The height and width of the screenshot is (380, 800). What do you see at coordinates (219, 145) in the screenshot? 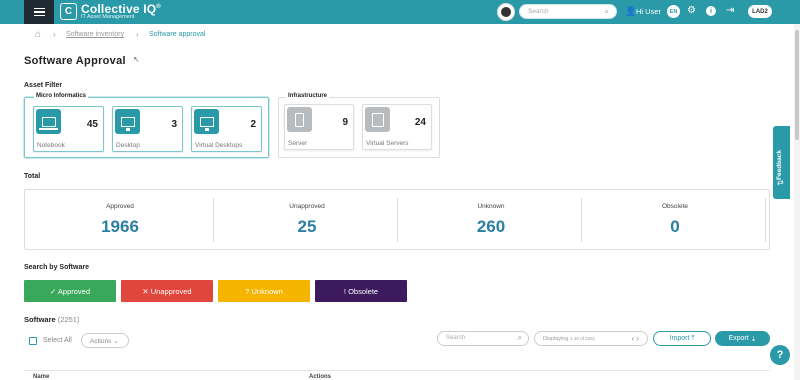
I see `card-label: Virtual Desktops` at bounding box center [219, 145].